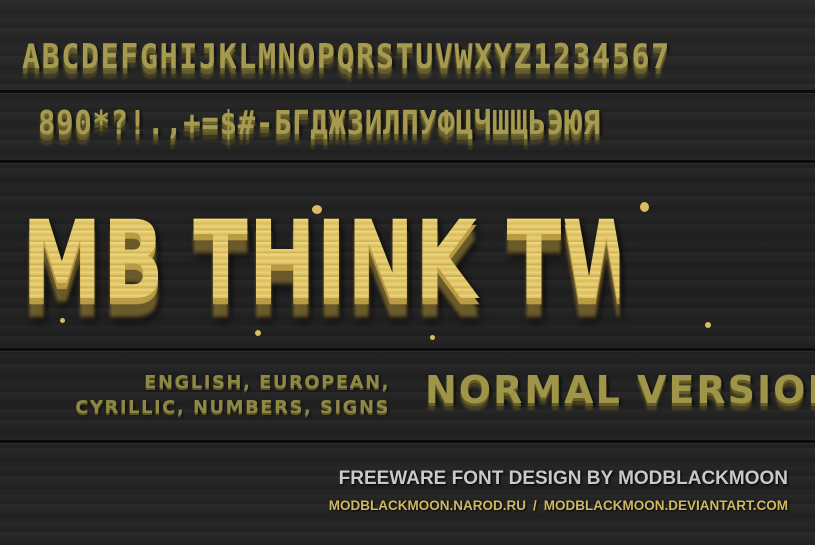 The image size is (815, 545). Describe the element at coordinates (563, 478) in the screenshot. I see `credit-line: FREEWARE FONT DESIGN BY MODBLACKMOON` at that location.